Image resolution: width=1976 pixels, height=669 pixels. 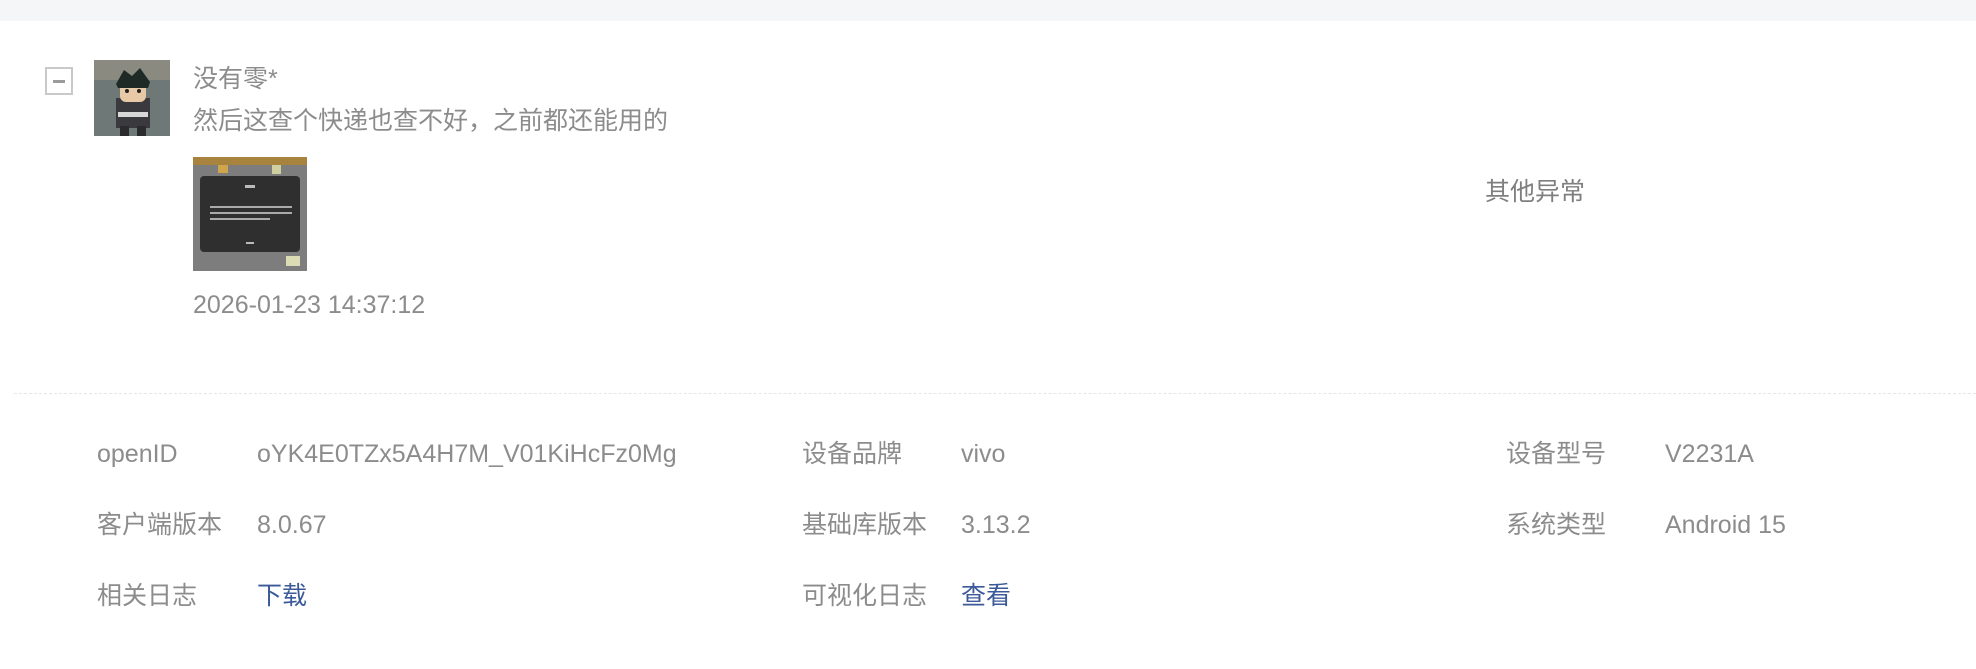 I want to click on visual-logs-label: 可视化日志, so click(x=865, y=596).